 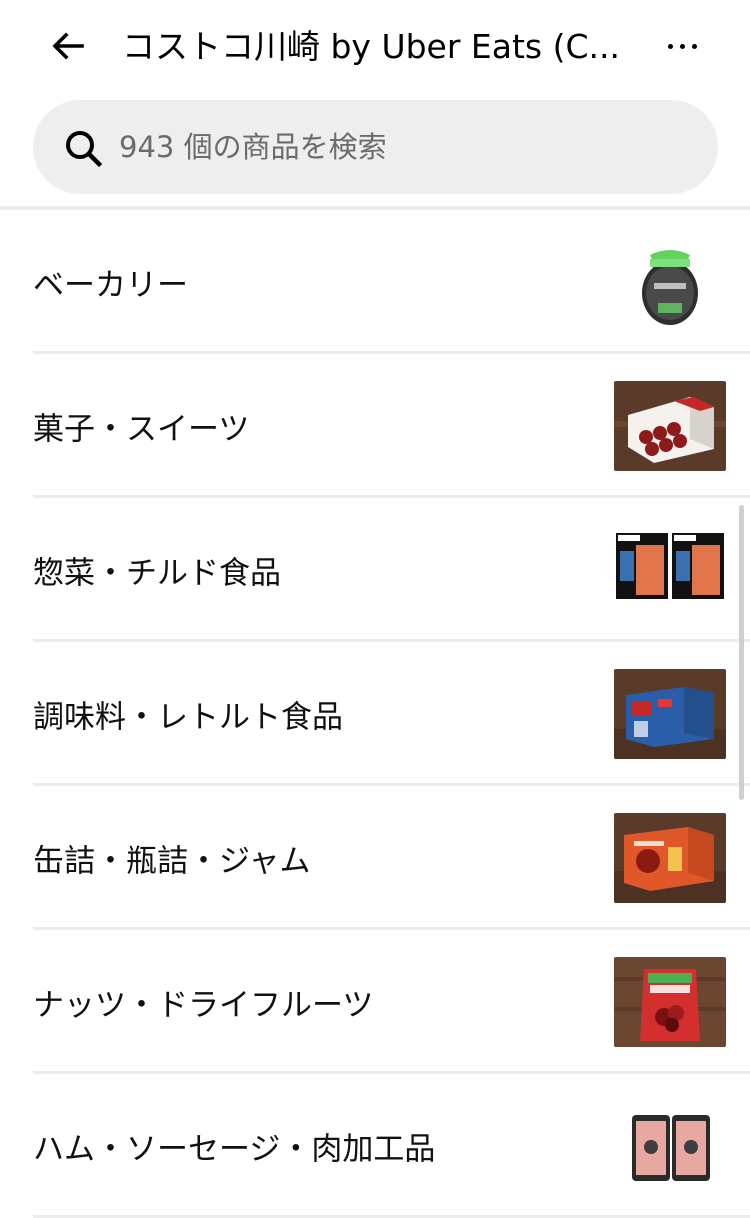 I want to click on scrollbar, so click(x=741, y=652).